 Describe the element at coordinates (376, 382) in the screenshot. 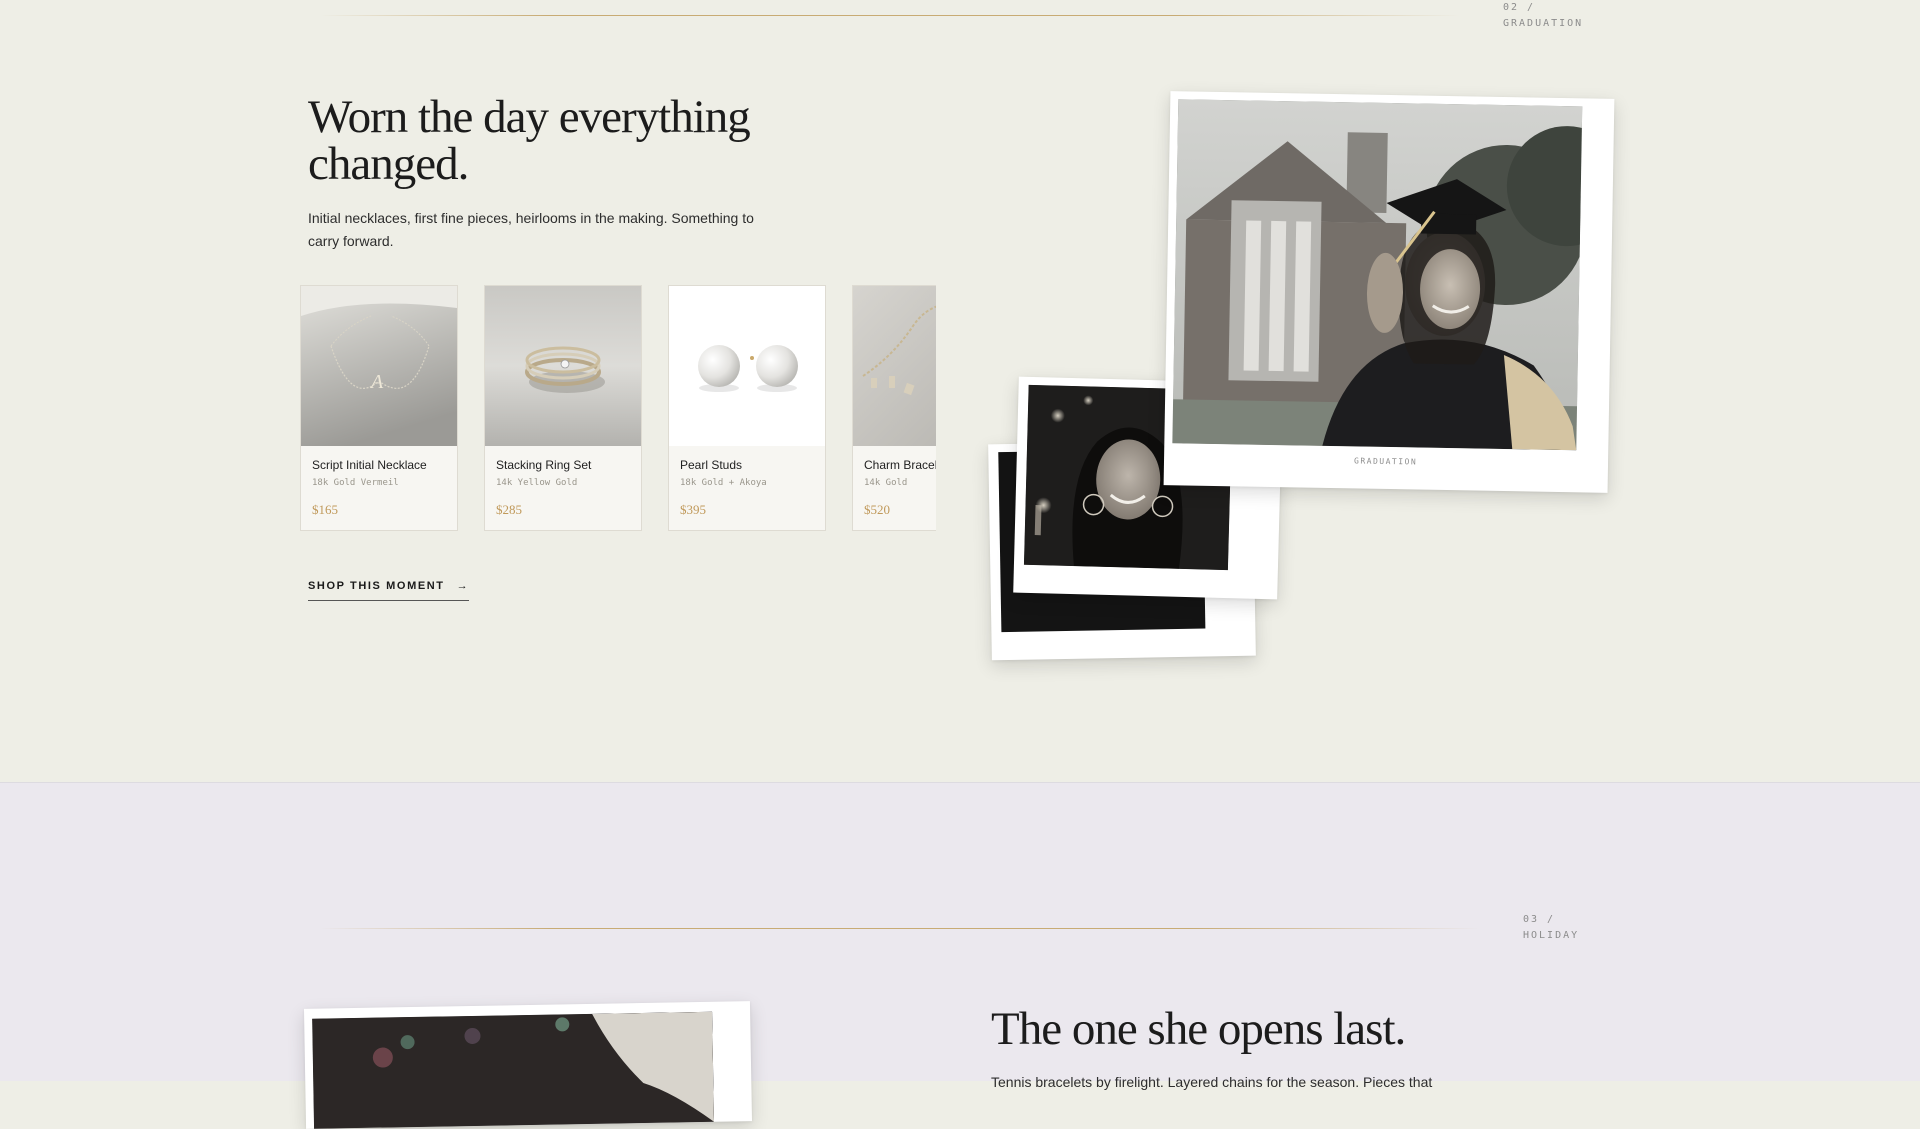

I see `svg-text: A` at that location.